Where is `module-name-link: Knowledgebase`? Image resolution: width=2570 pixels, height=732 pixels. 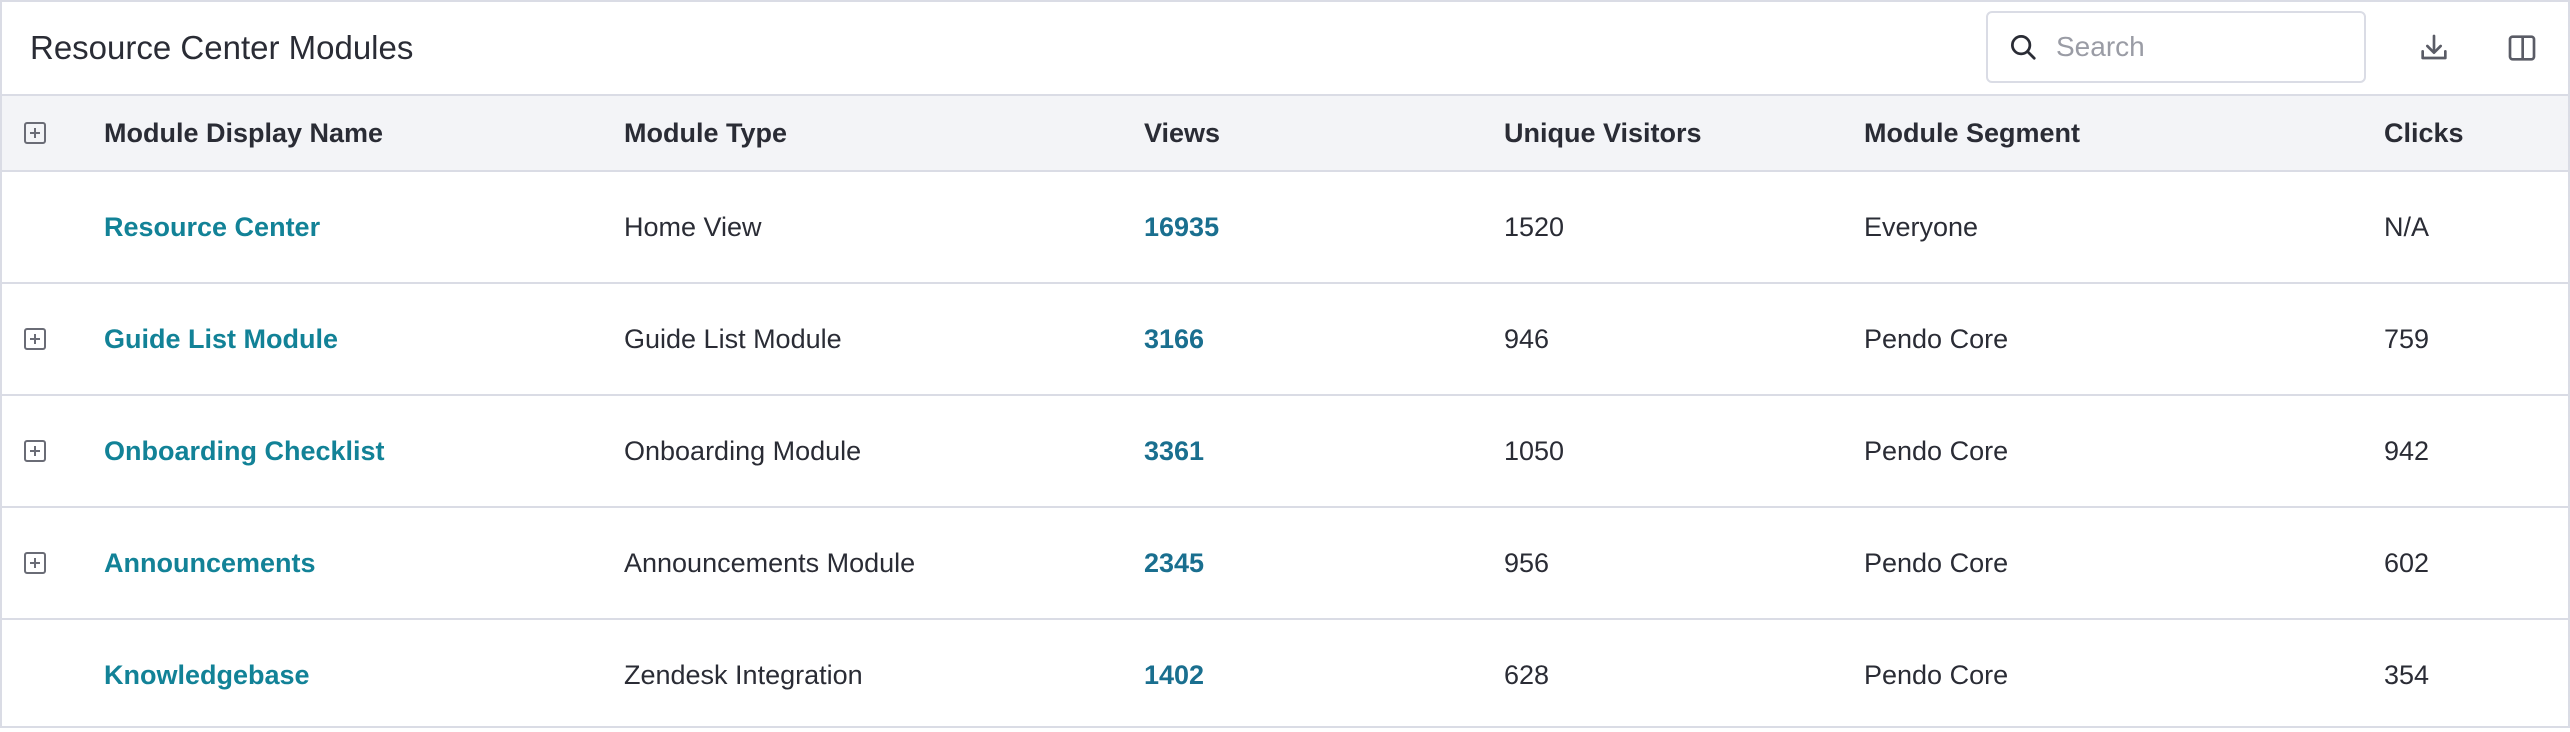
module-name-link: Knowledgebase is located at coordinates (207, 675).